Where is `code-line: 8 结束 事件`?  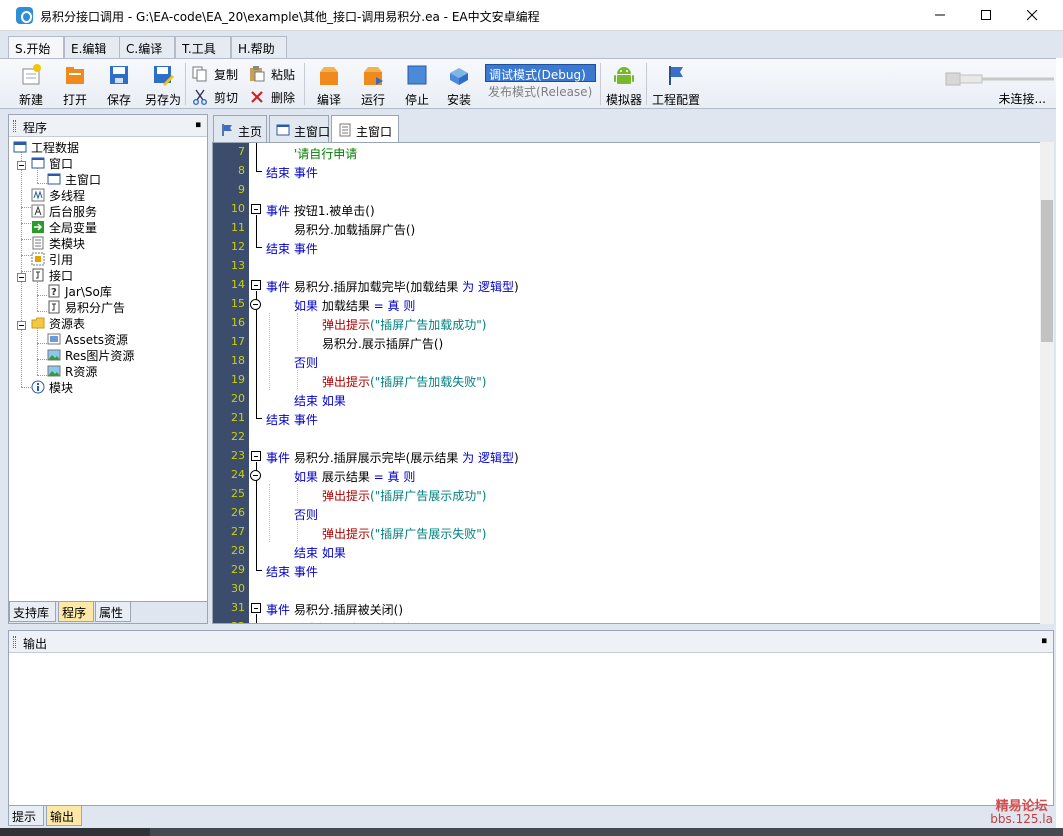 code-line: 8 结束 事件 is located at coordinates (623, 171).